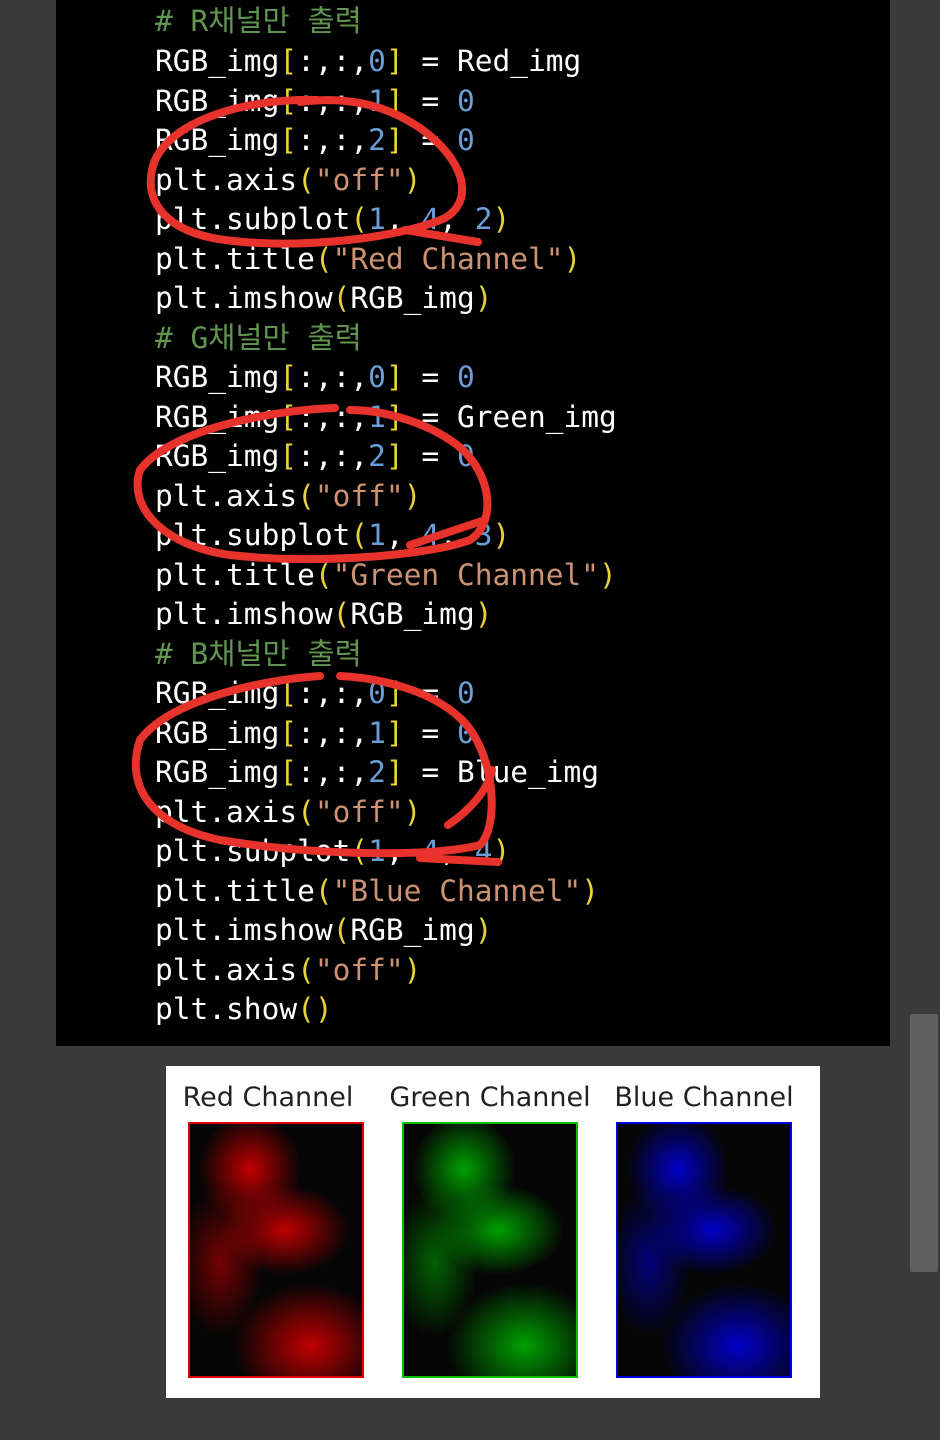 This screenshot has height=1440, width=940. What do you see at coordinates (490, 1250) in the screenshot?
I see `green-channel-image` at bounding box center [490, 1250].